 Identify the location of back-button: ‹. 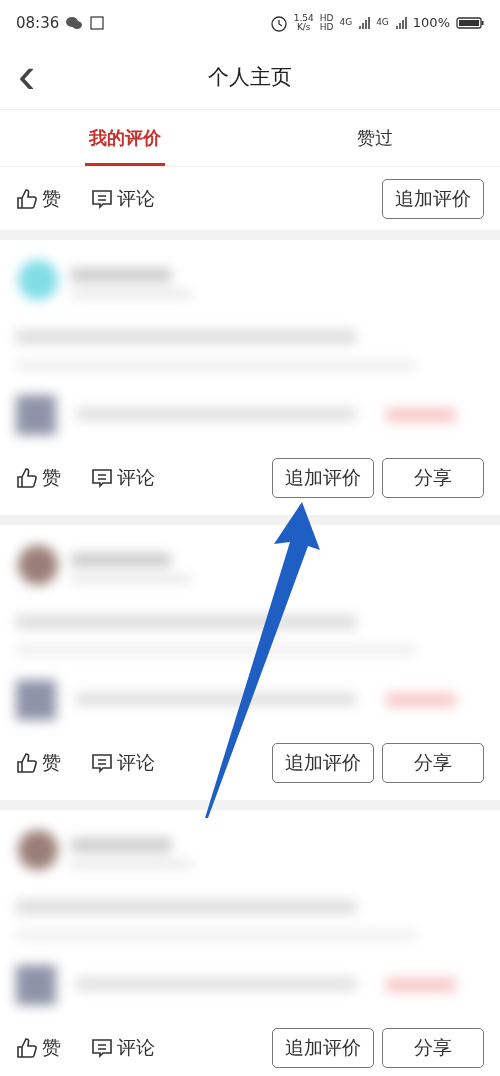
(27, 75).